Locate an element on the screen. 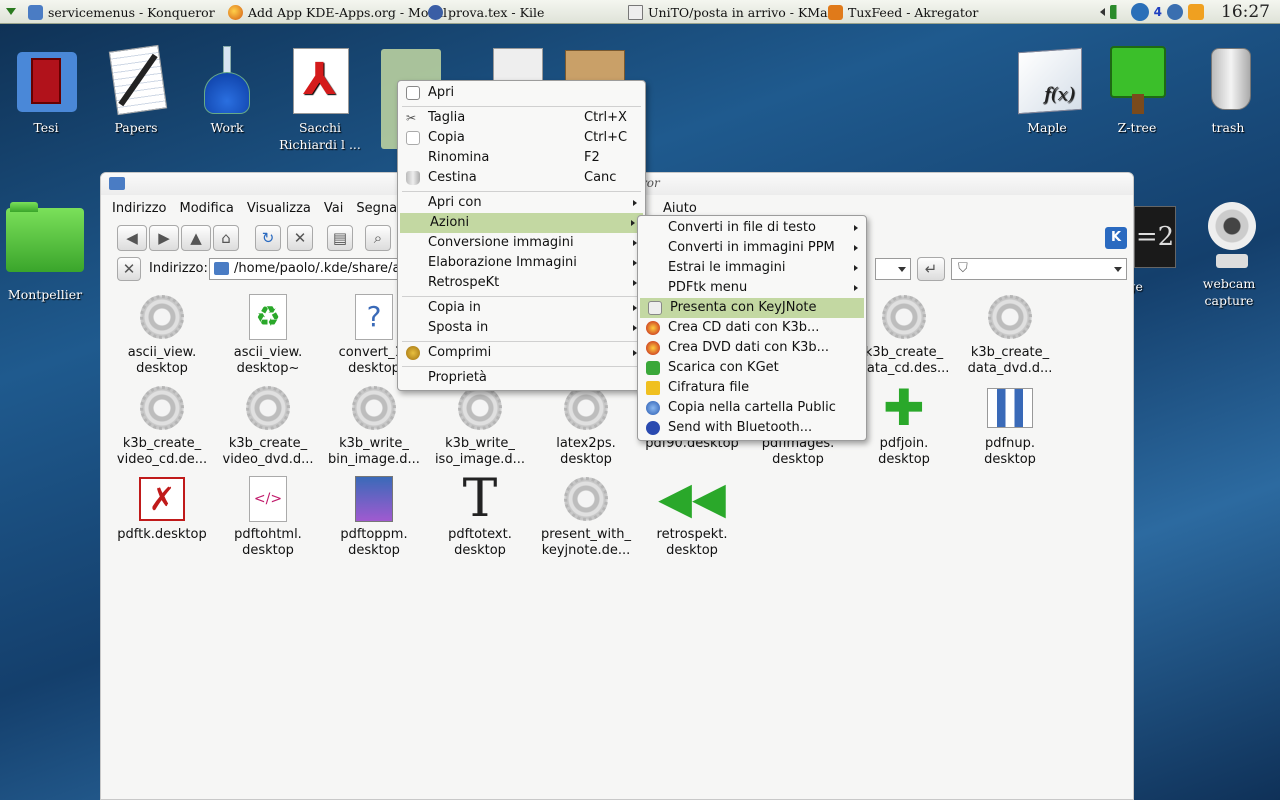 The height and width of the screenshot is (800, 1280). menu-item-label: Converti in file di testo is located at coordinates (742, 227).